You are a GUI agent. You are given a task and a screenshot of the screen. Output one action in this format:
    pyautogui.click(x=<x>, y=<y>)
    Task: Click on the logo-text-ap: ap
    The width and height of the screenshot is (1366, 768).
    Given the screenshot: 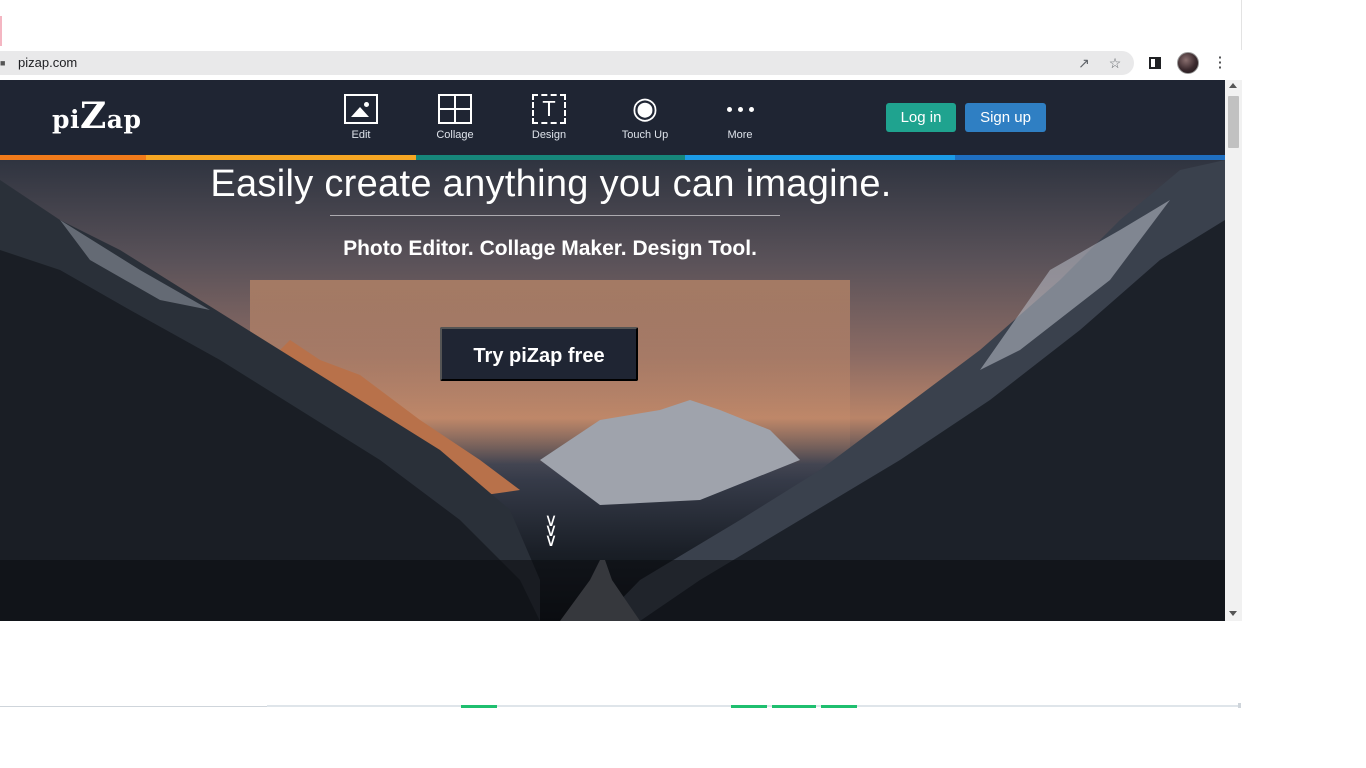 What is the action you would take?
    pyautogui.click(x=124, y=119)
    